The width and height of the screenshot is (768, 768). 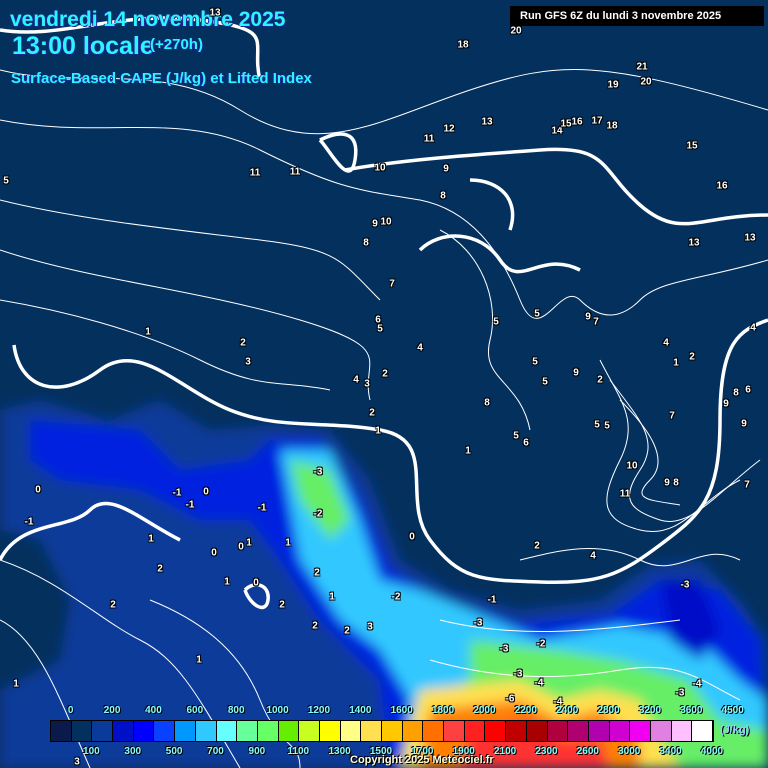 I want to click on legend-tick-label: 3600, so click(x=691, y=710).